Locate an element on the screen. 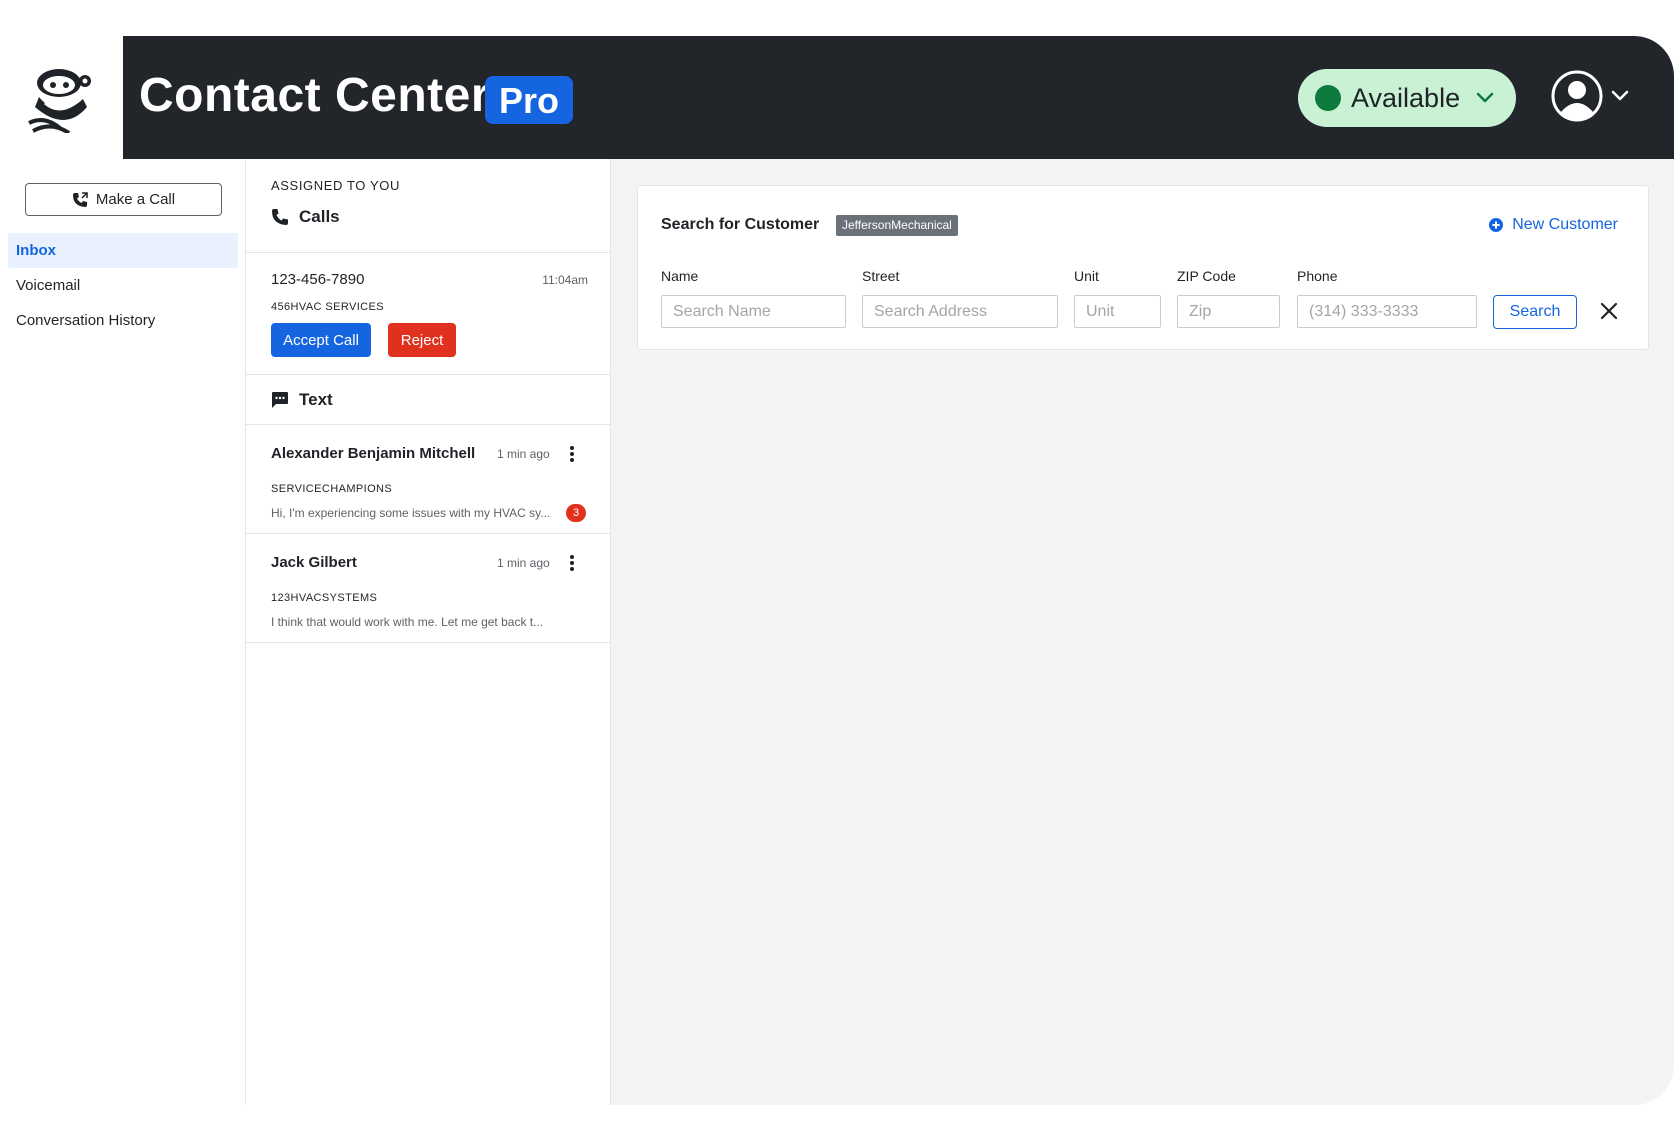  name-search-input is located at coordinates (753, 311).